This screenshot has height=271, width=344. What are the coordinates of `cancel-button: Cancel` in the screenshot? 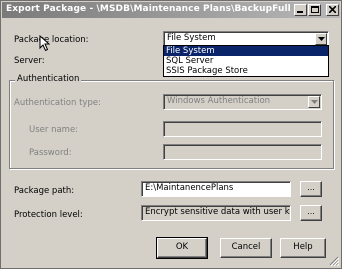 It's located at (246, 248).